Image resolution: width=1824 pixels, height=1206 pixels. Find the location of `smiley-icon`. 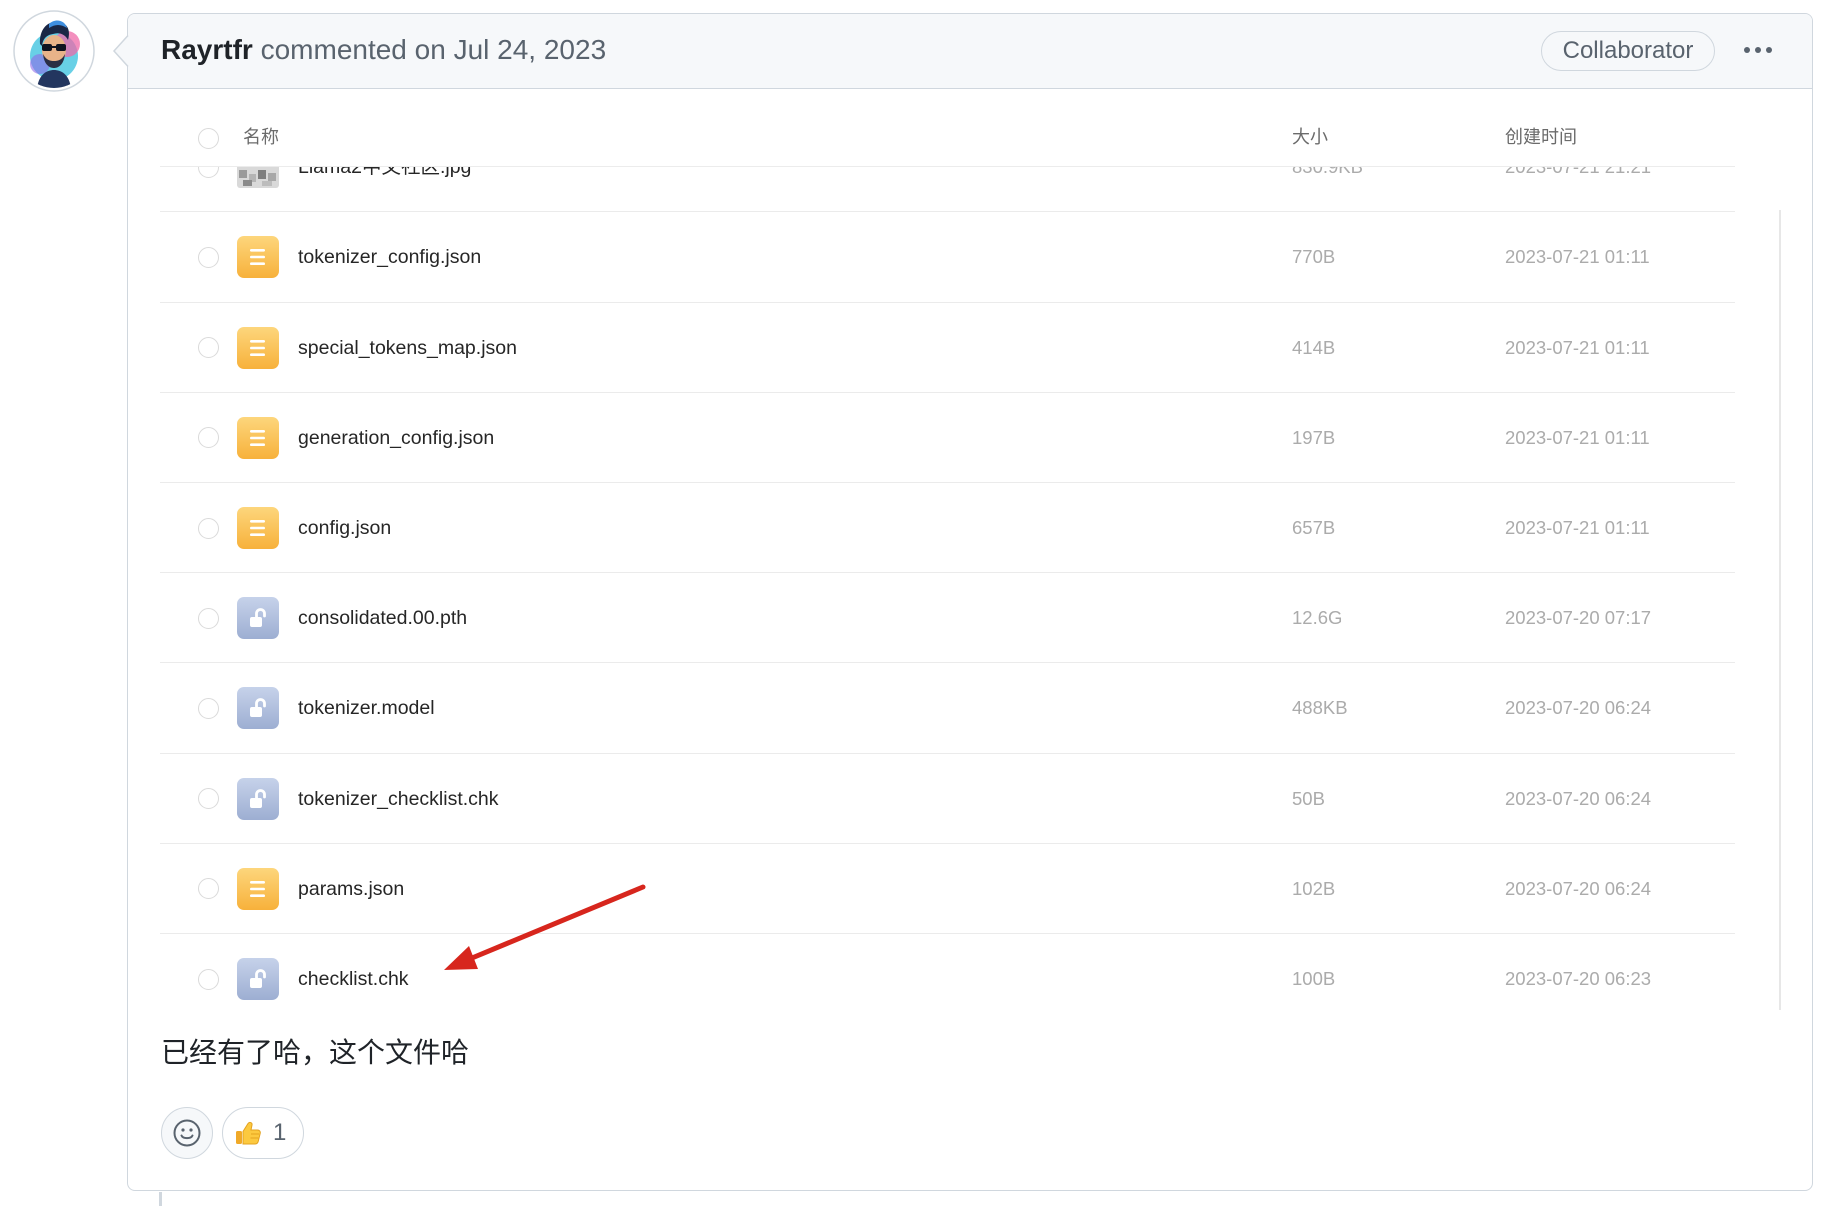

smiley-icon is located at coordinates (186, 1132).